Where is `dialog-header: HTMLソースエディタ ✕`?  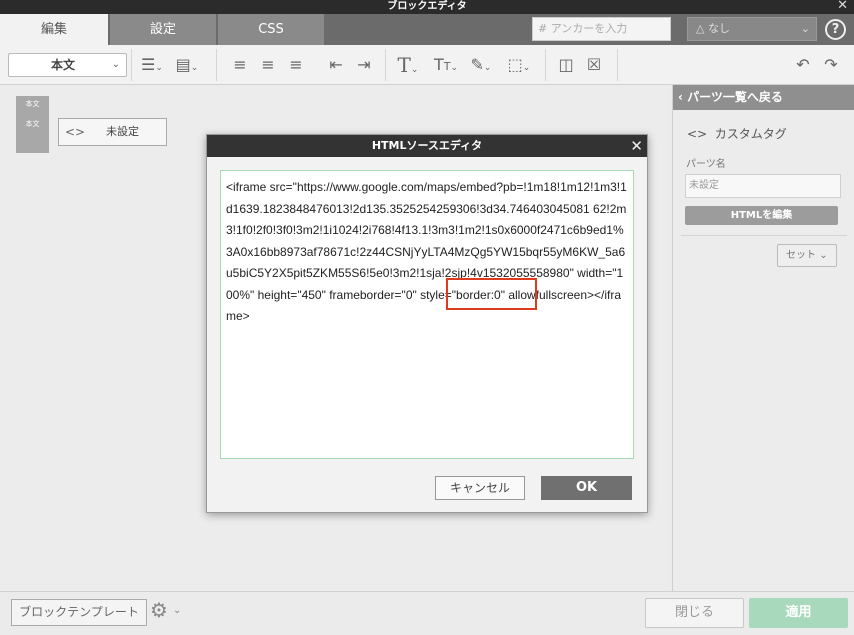
dialog-header: HTMLソースエディタ ✕ is located at coordinates (427, 146).